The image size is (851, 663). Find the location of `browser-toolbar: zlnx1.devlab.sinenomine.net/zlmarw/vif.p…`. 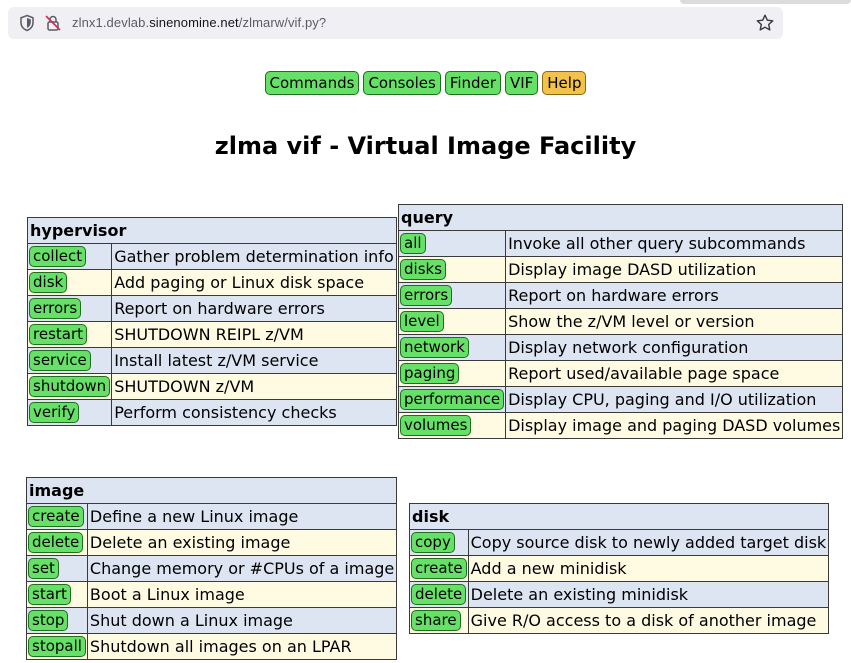

browser-toolbar: zlnx1.devlab.sinenomine.net/zlmarw/vif.p… is located at coordinates (425, 24).